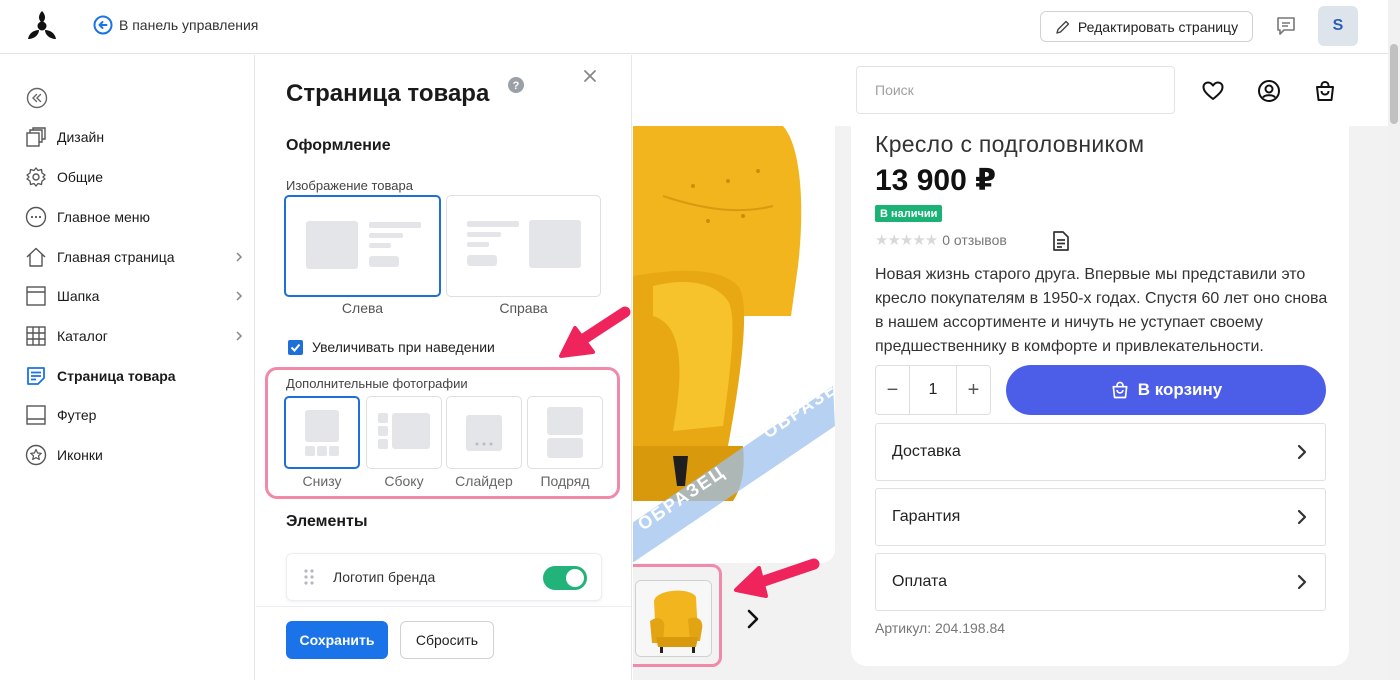  I want to click on image-left-caption: Слева, so click(362, 308).